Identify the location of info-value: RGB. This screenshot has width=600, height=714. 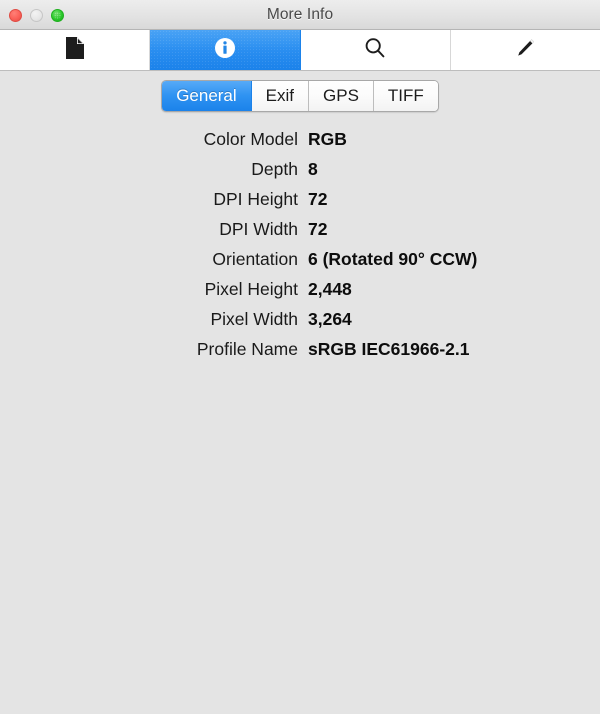
(327, 138).